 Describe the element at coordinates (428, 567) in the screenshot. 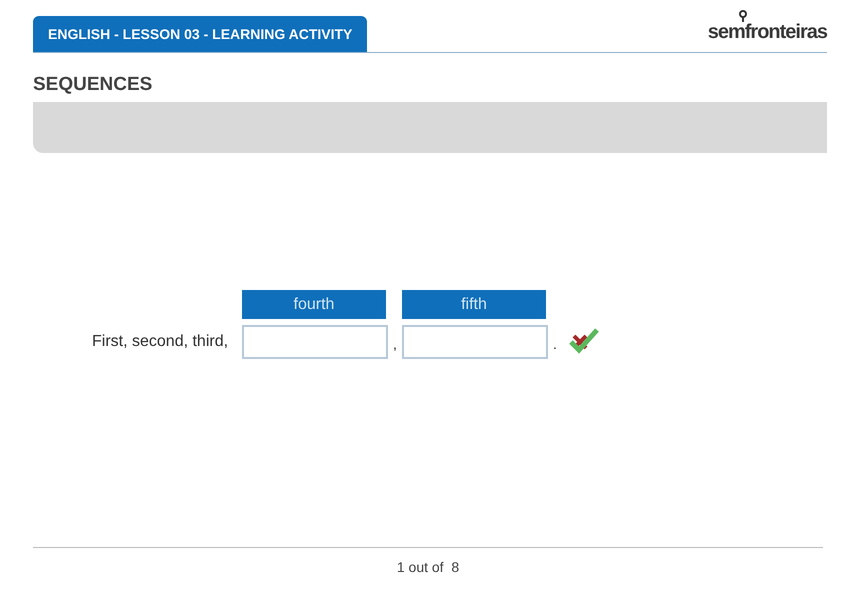

I see `page-counter: 1 out of 8` at that location.